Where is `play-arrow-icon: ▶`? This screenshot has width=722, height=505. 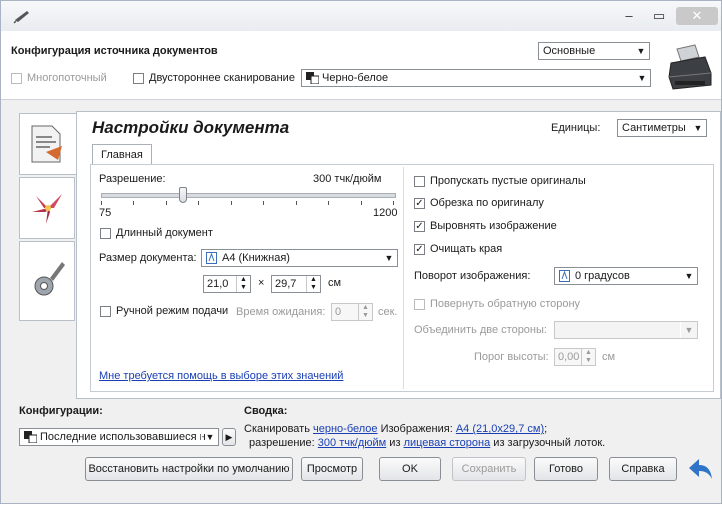
play-arrow-icon: ▶ is located at coordinates (229, 437).